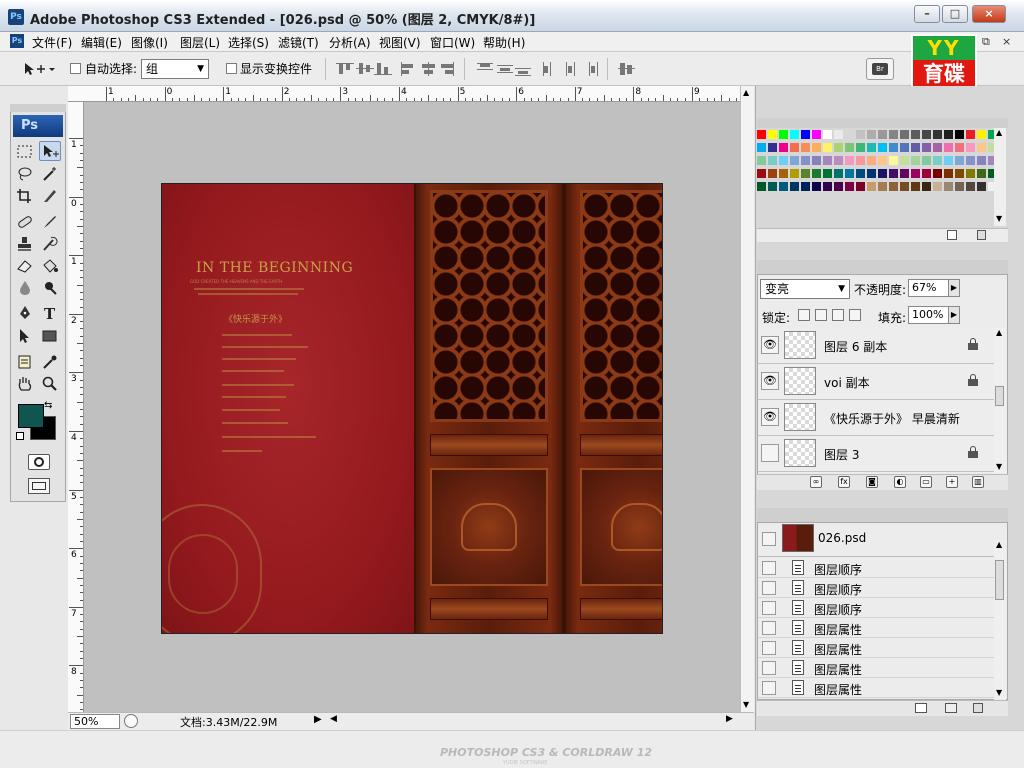 This screenshot has width=1024, height=768. I want to click on swatches-panel-tab, so click(882, 123).